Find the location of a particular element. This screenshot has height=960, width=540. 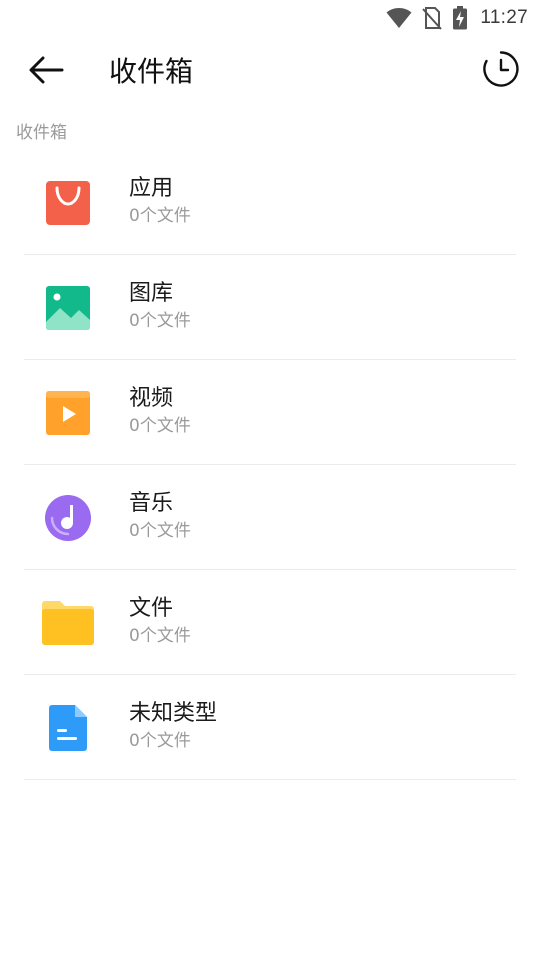

back-button is located at coordinates (46, 72).